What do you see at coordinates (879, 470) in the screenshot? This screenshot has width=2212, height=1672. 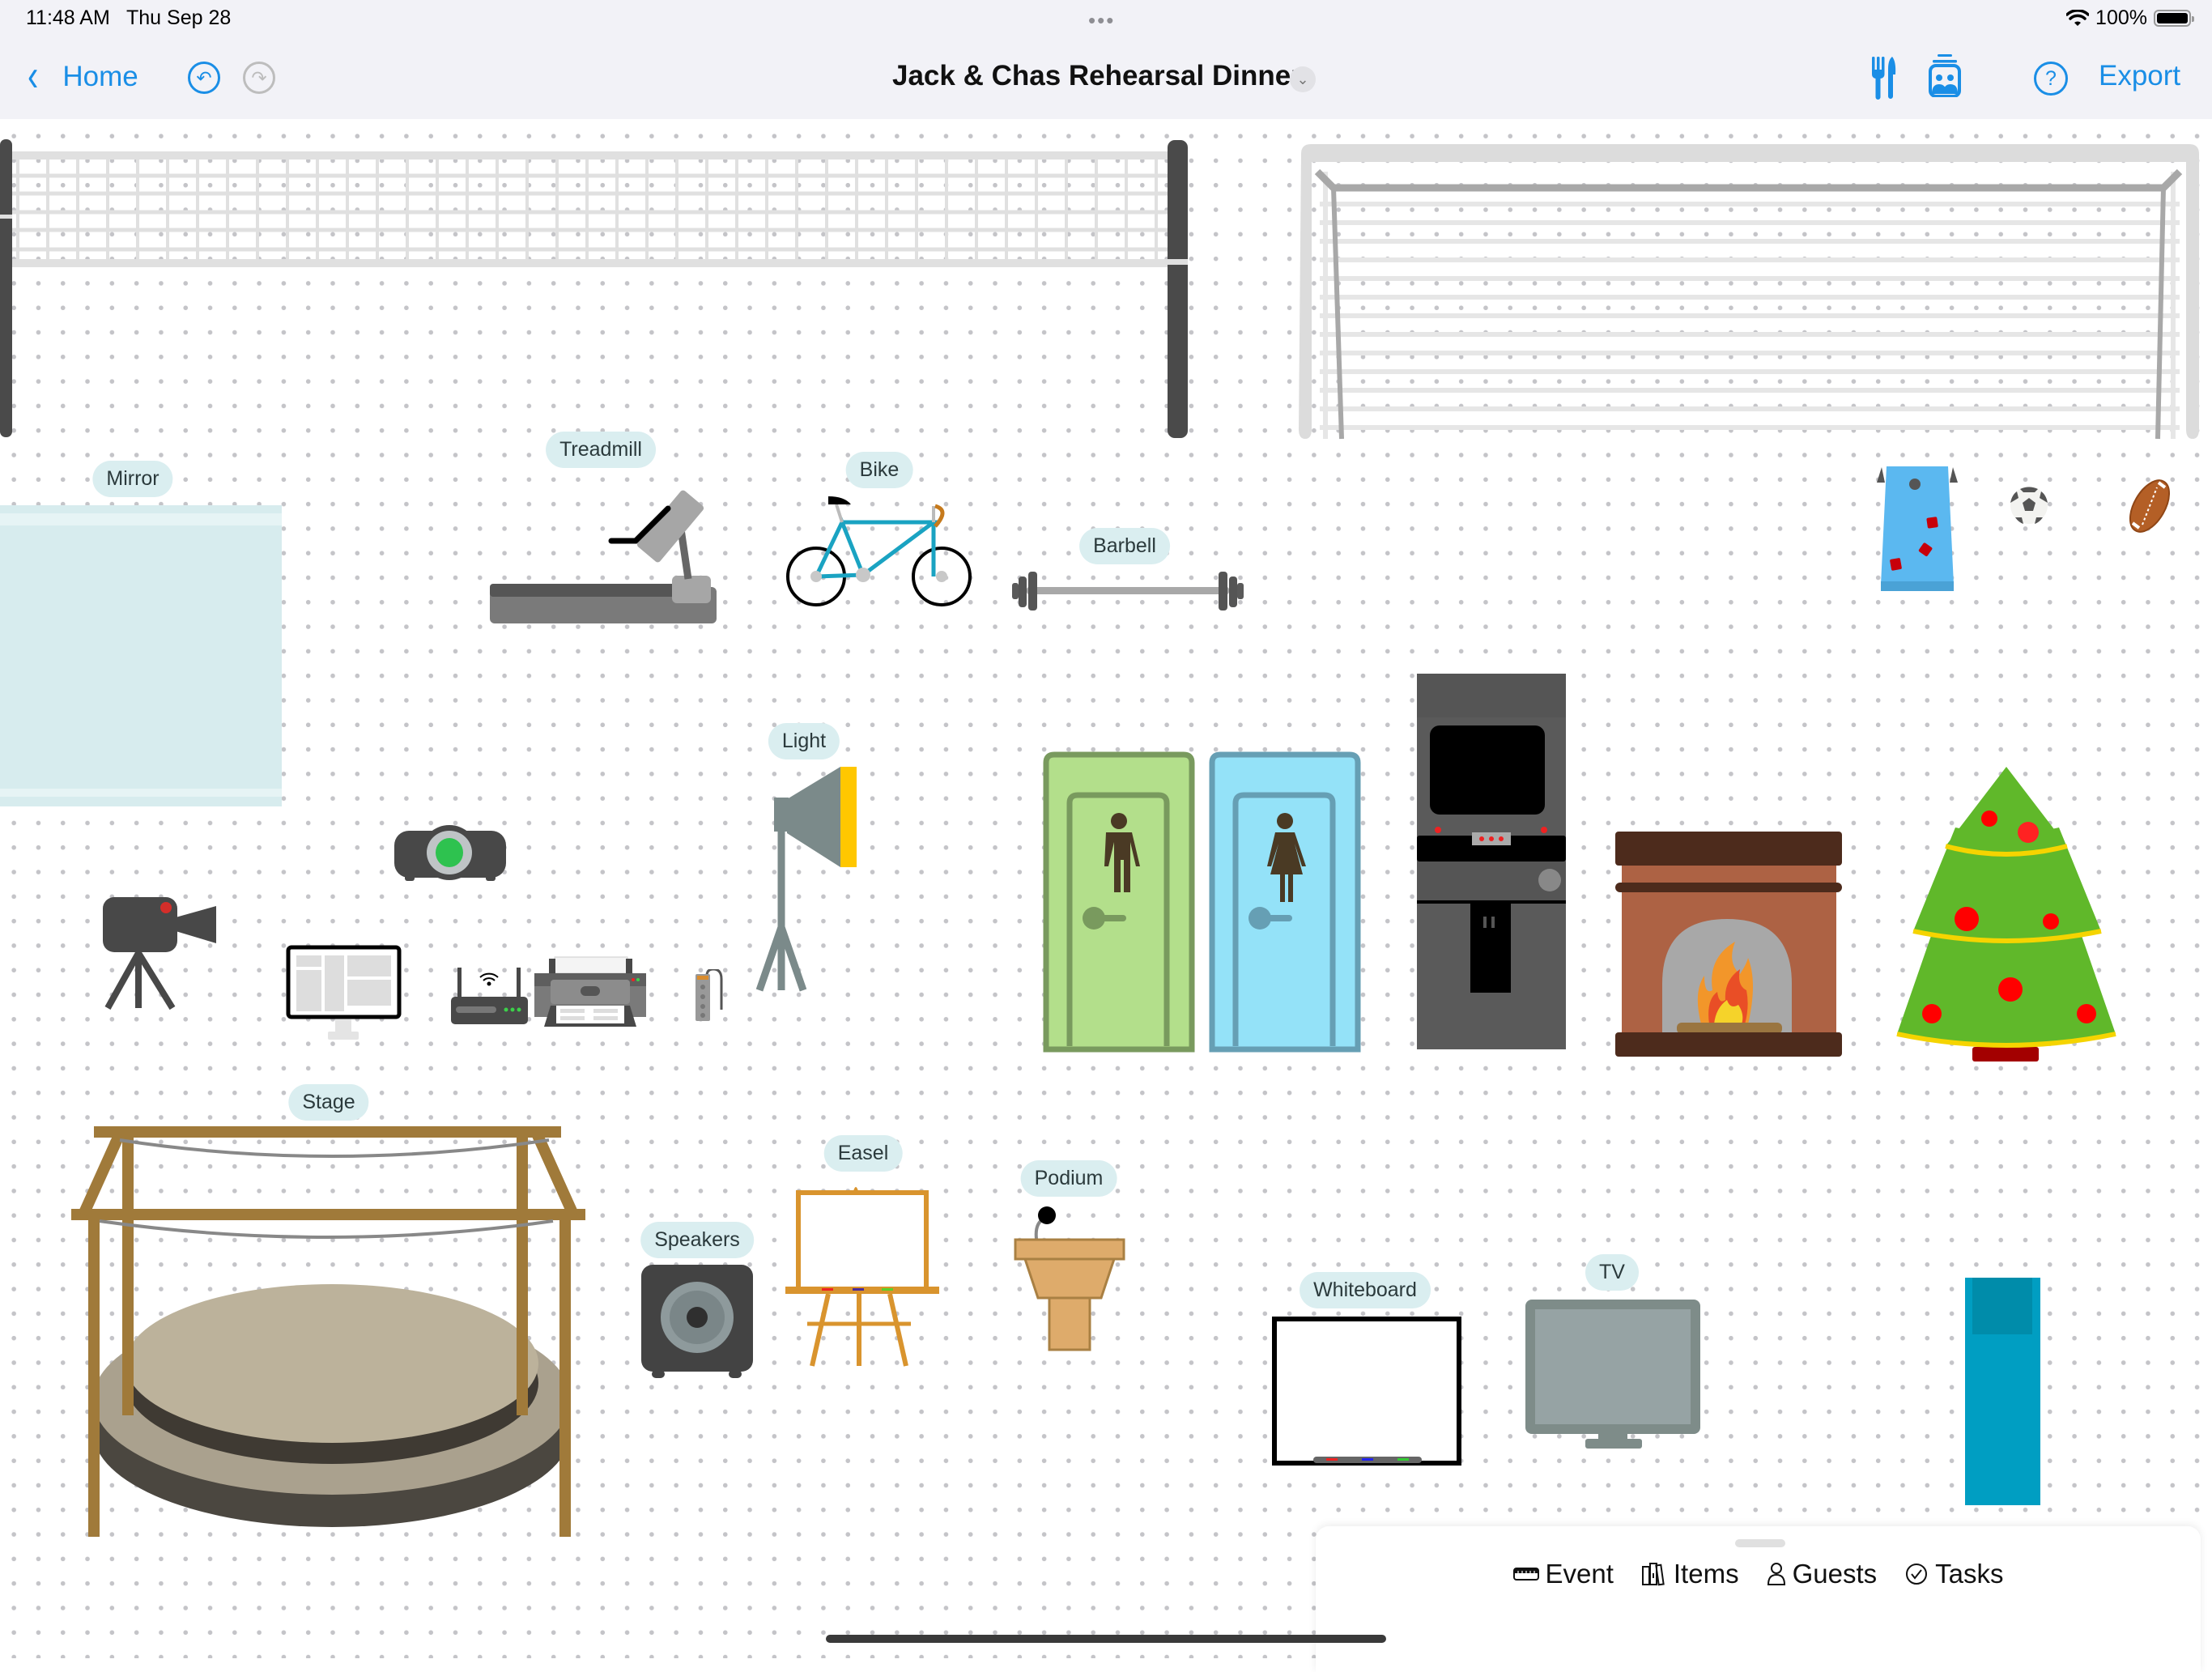 I see `item-label-bike: Bike` at bounding box center [879, 470].